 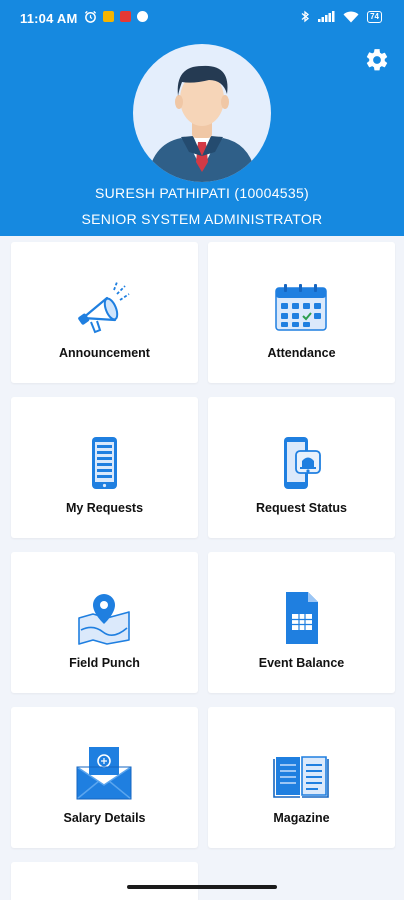 I want to click on open-book-icon, so click(x=301, y=777).